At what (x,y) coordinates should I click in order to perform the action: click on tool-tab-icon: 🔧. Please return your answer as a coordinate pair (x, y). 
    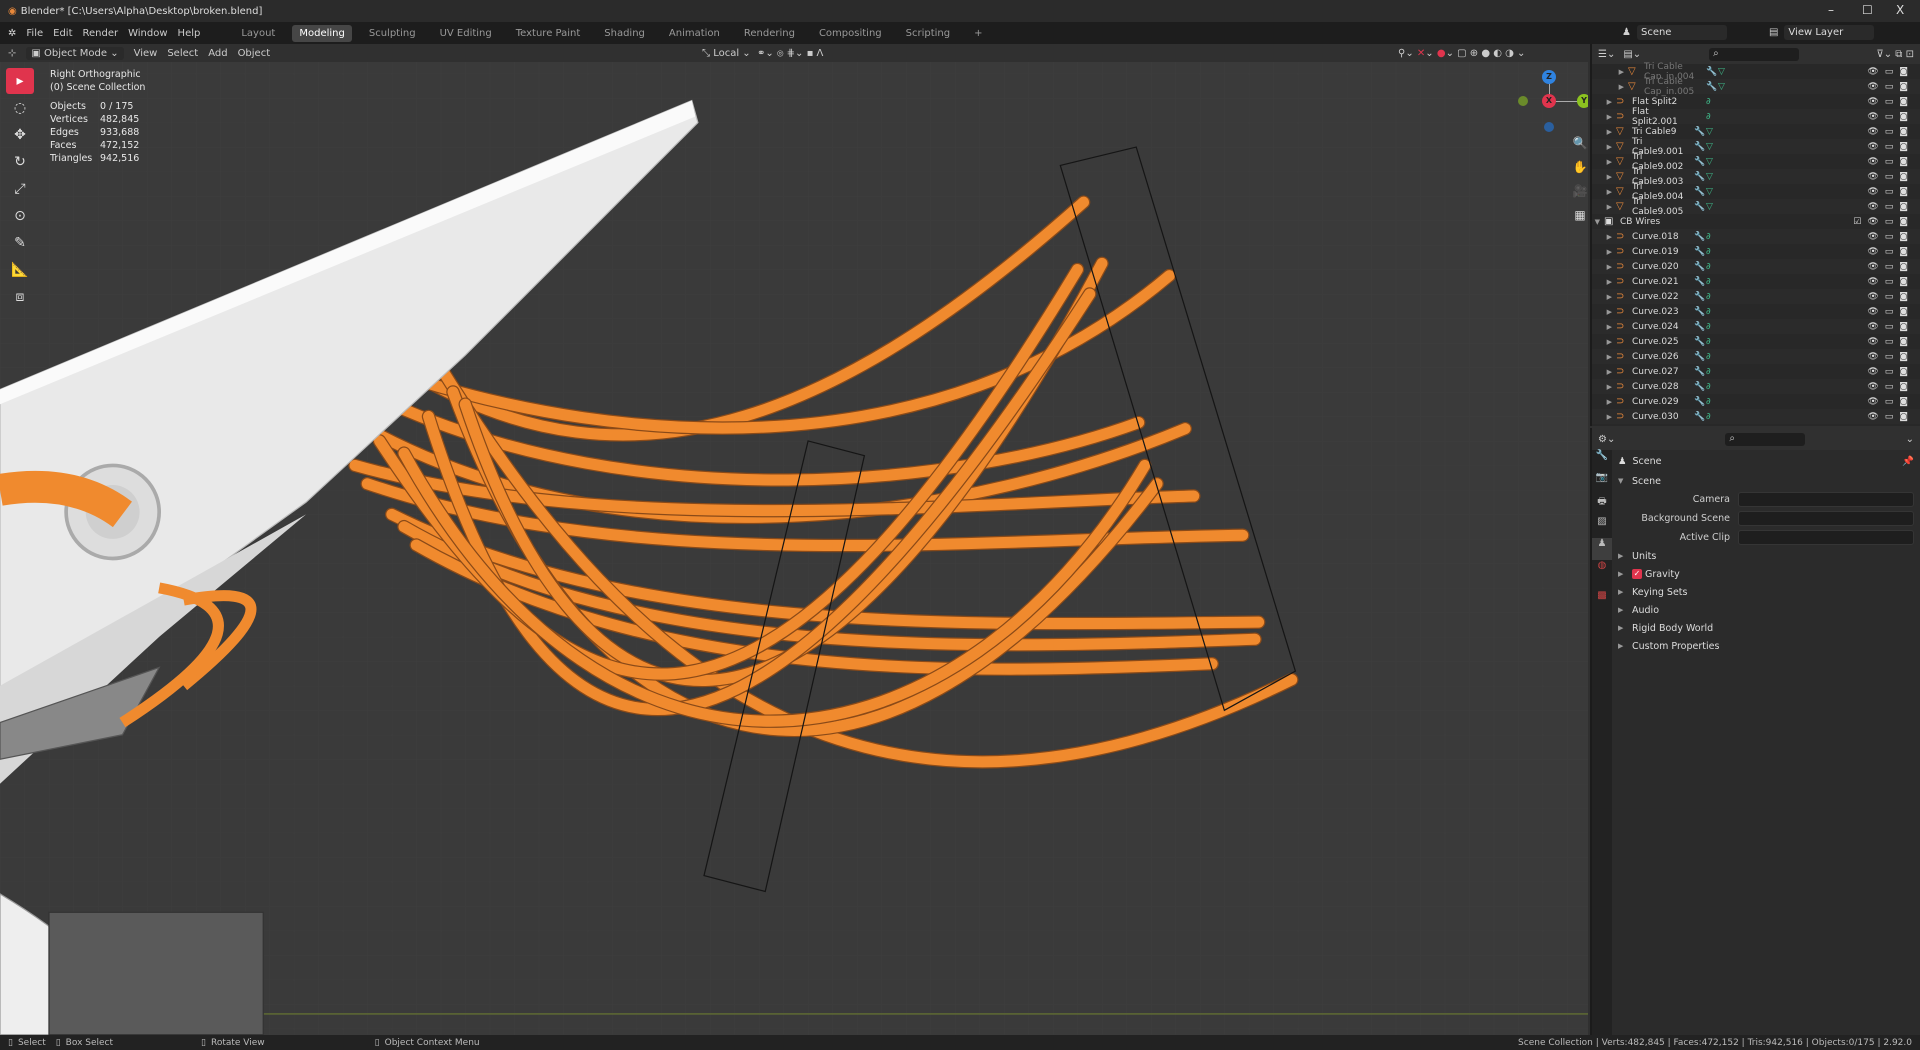
    Looking at the image, I should click on (1602, 461).